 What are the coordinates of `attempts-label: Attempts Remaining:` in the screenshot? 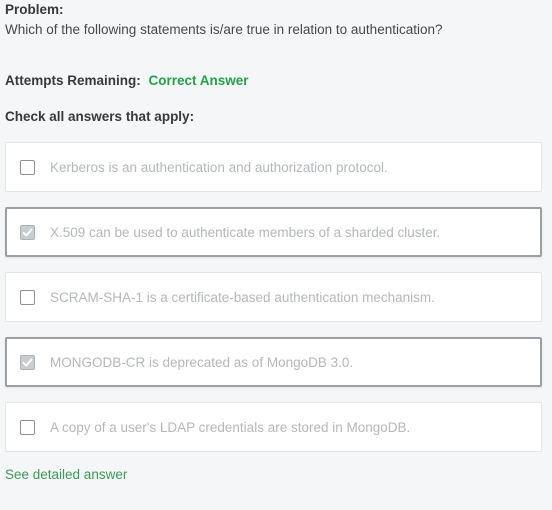 It's located at (73, 80).